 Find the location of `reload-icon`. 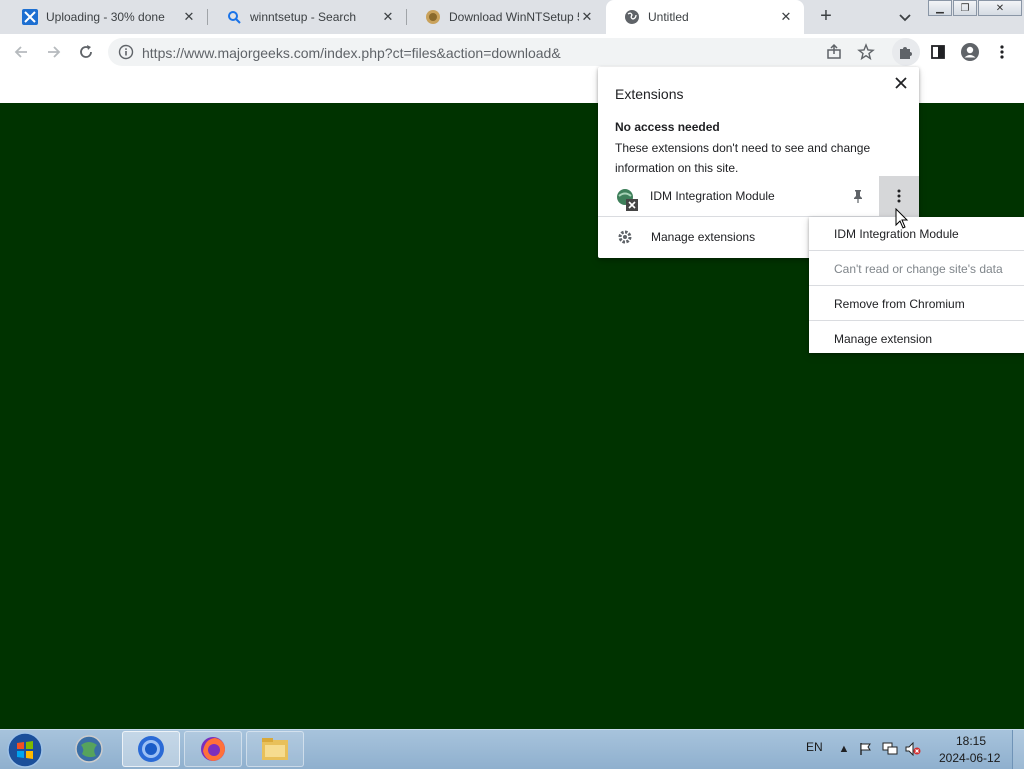

reload-icon is located at coordinates (86, 52).